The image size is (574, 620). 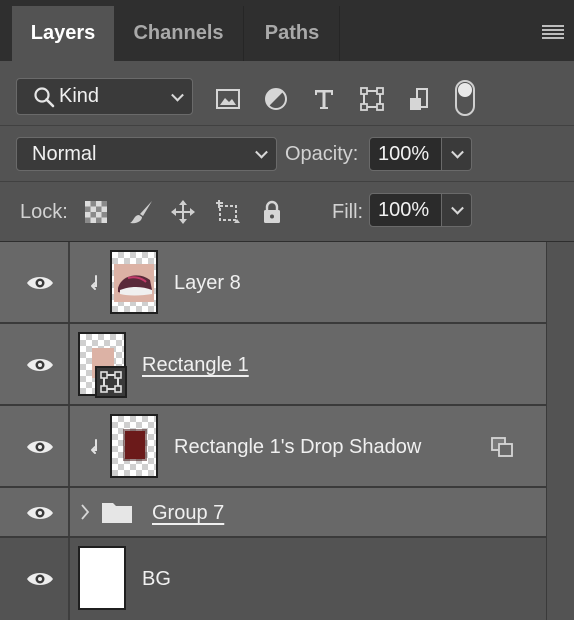 I want to click on fill-dropdown-button, so click(x=457, y=210).